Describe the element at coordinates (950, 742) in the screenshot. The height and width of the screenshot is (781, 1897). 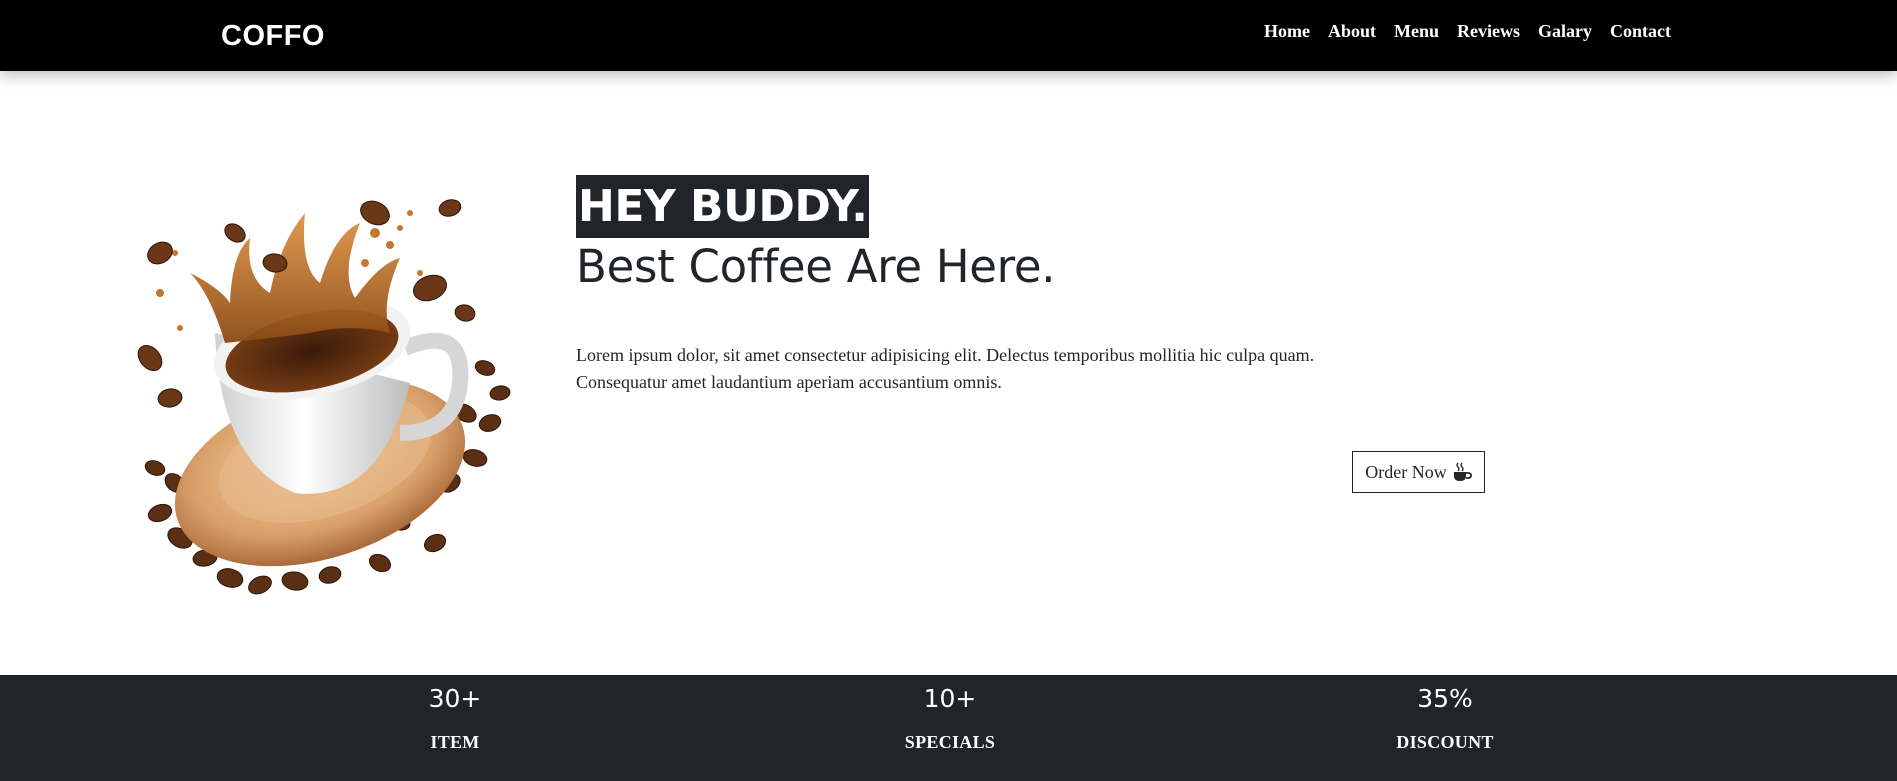
I see `stat-label: SPECIALS` at that location.